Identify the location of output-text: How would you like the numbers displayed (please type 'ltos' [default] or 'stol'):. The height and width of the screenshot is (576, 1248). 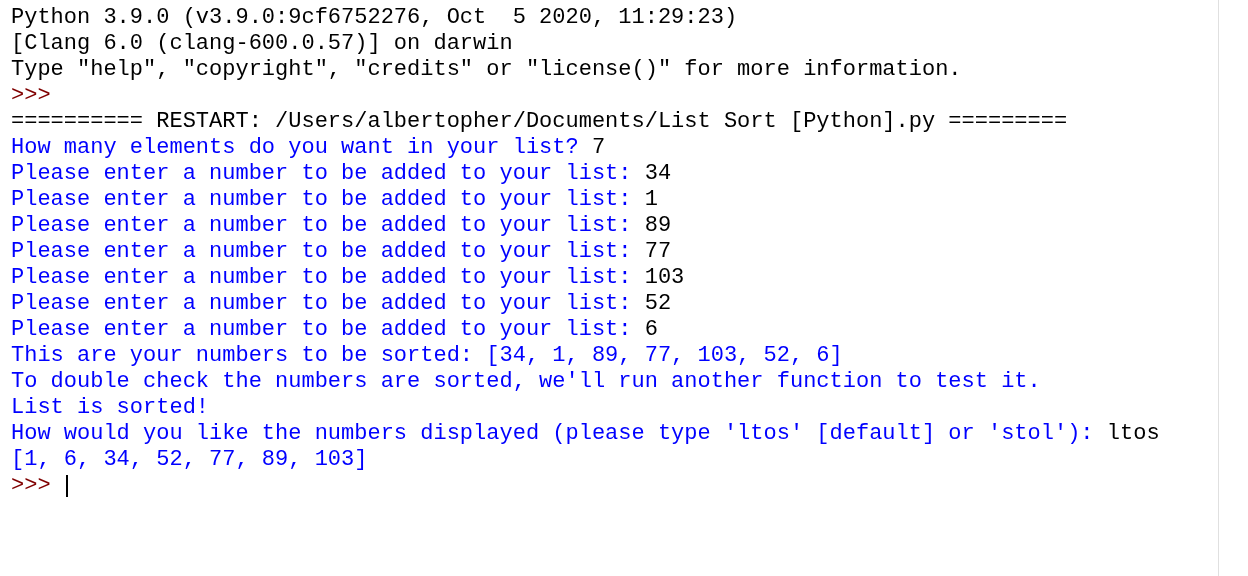
(553, 434).